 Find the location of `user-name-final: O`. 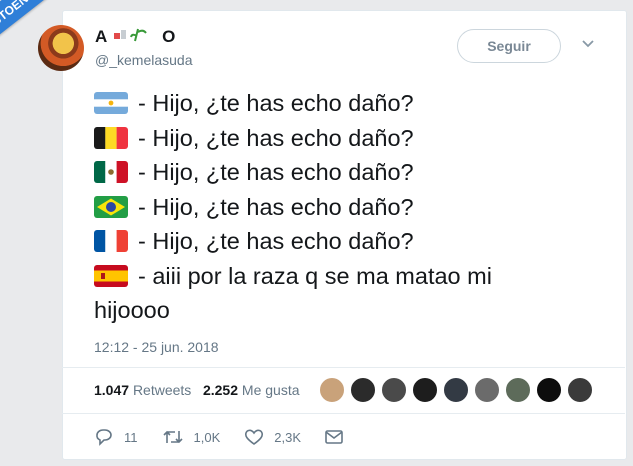

user-name-final: O is located at coordinates (169, 36).